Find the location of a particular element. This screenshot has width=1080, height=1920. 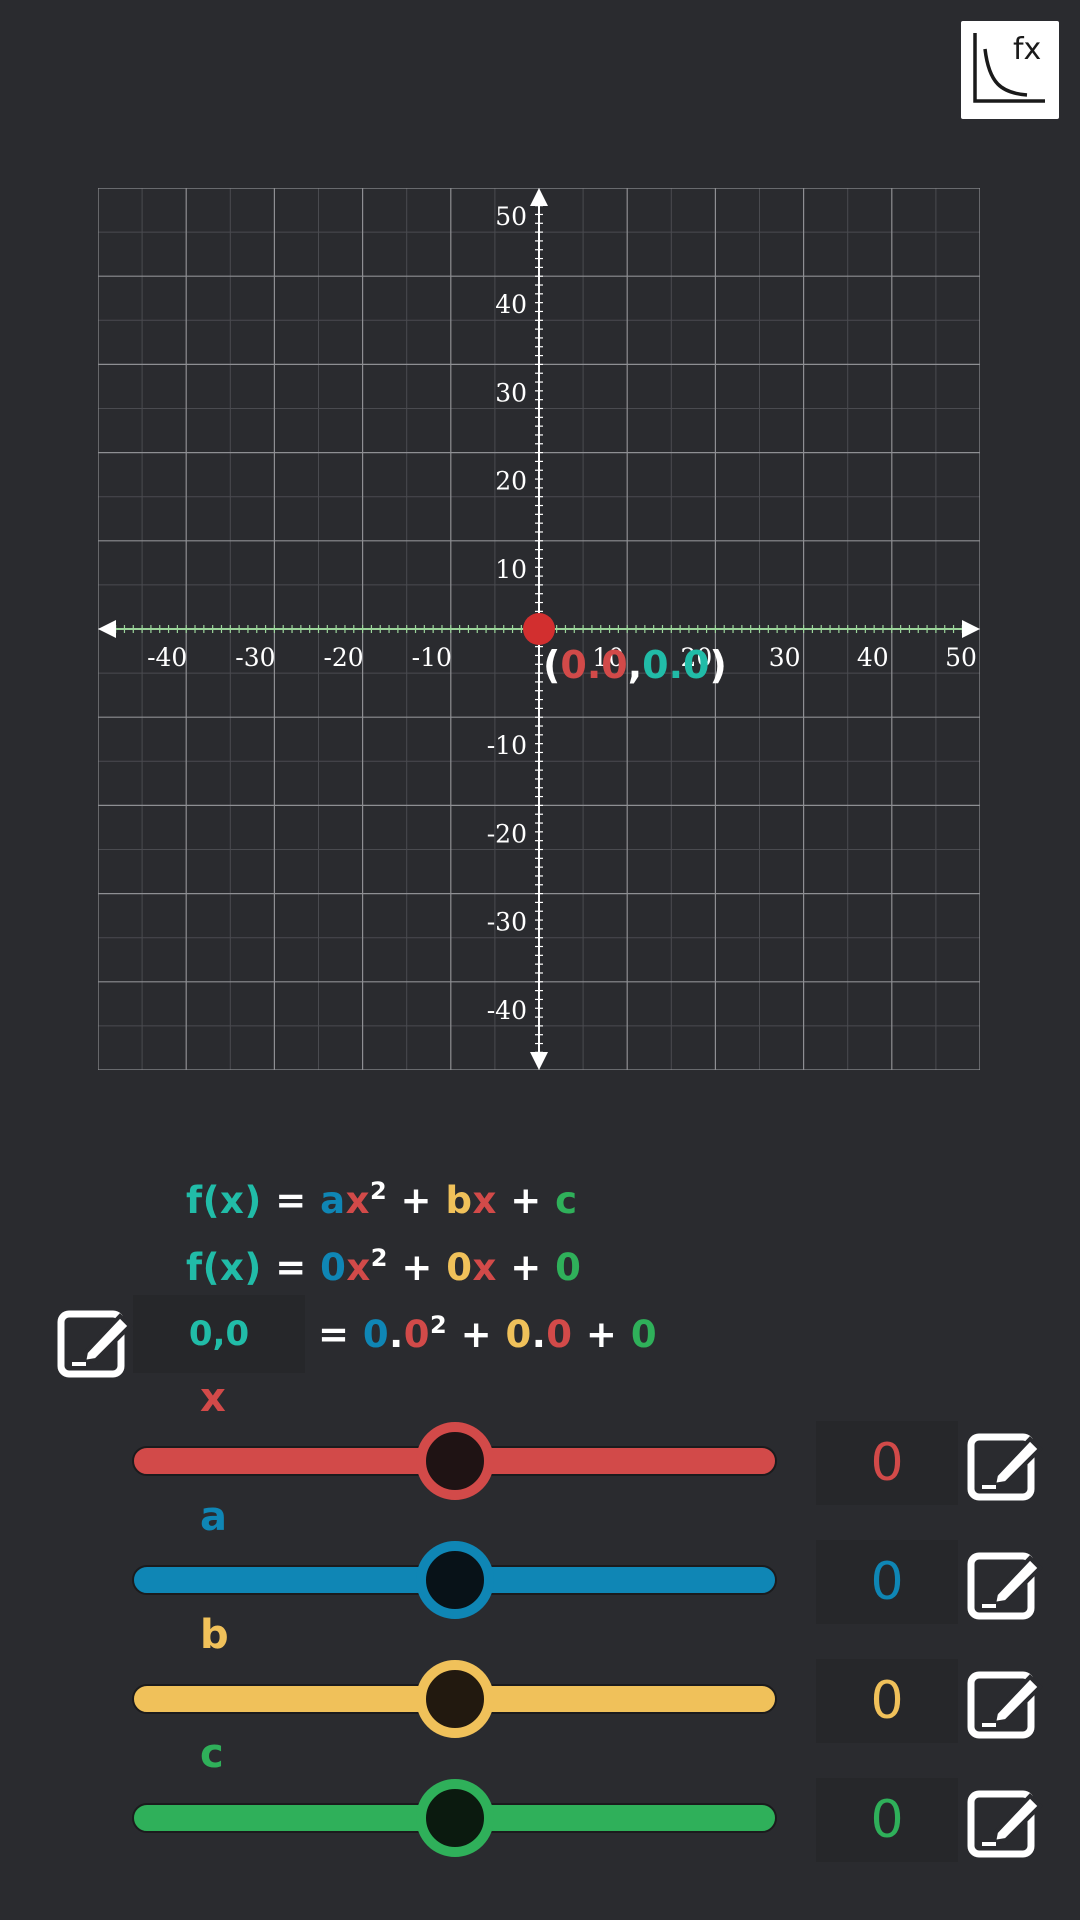

slider-x-value: 0 is located at coordinates (887, 1463).